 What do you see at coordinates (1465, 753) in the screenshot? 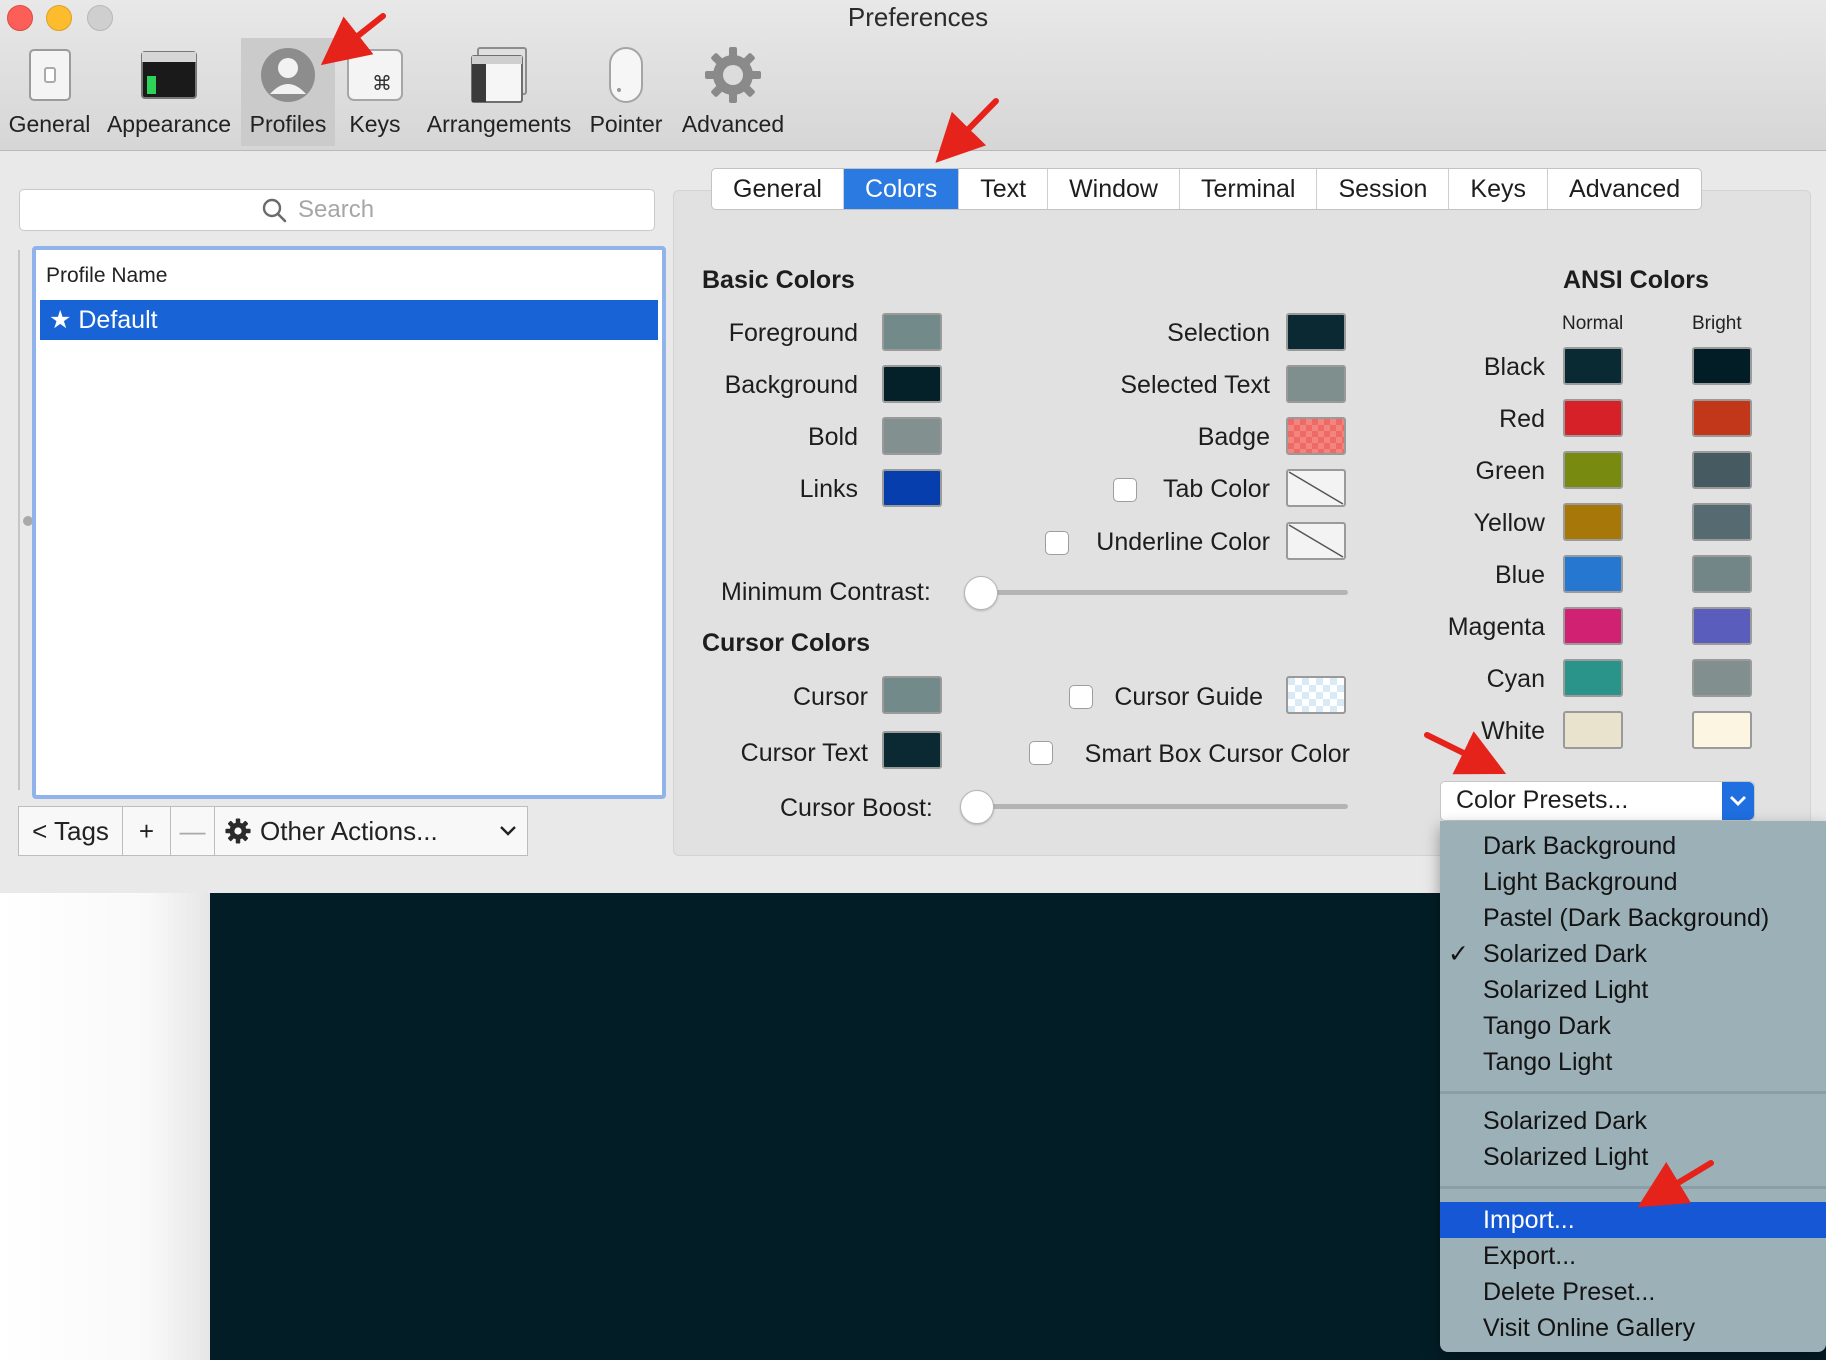
I see `arrow-to-presets` at bounding box center [1465, 753].